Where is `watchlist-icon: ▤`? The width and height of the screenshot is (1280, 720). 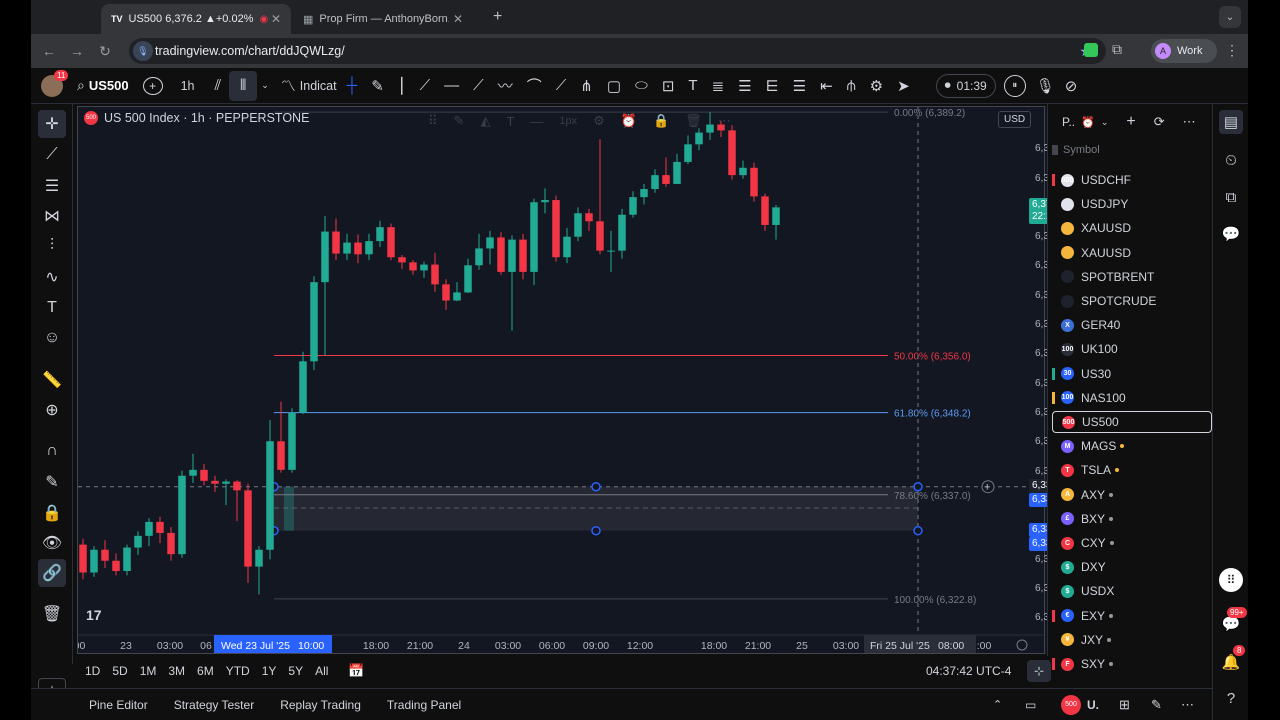 watchlist-icon: ▤ is located at coordinates (1231, 122).